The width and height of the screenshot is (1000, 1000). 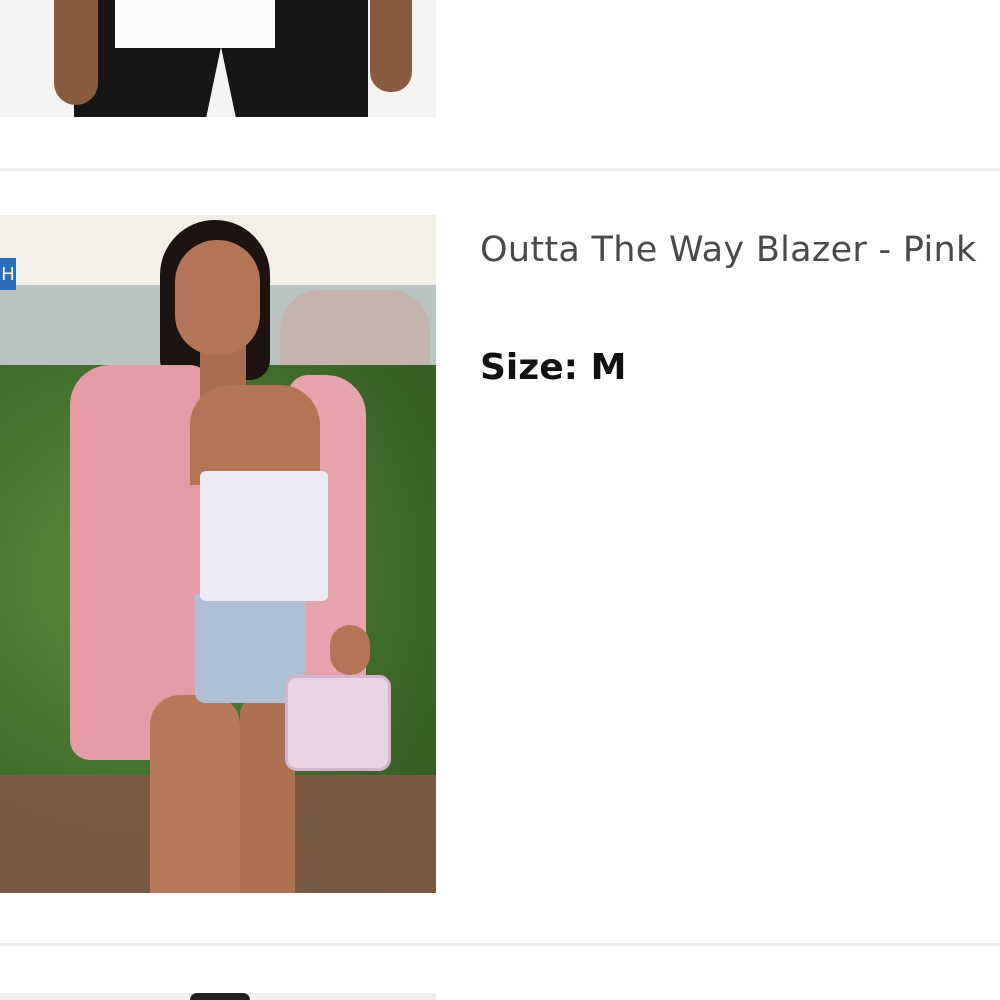 What do you see at coordinates (730, 250) in the screenshot?
I see `product-title: Outta The Way Blazer - Pink` at bounding box center [730, 250].